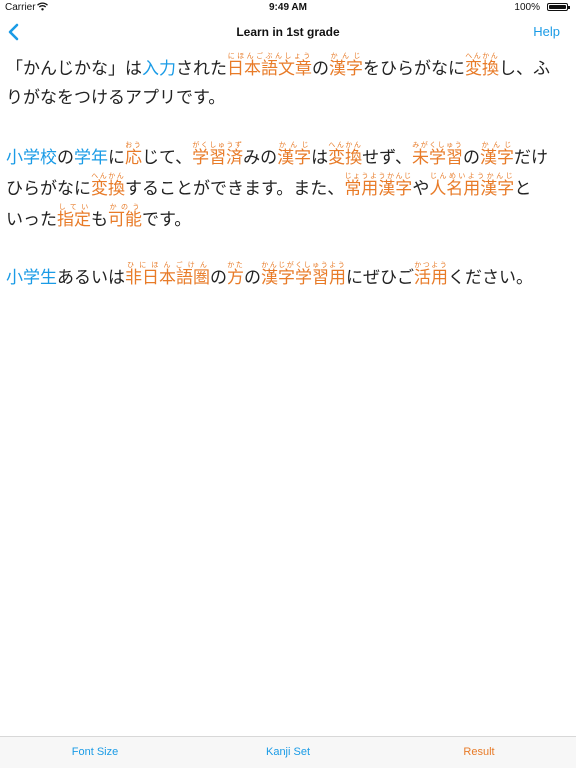 The height and width of the screenshot is (768, 576). Describe the element at coordinates (287, 98) in the screenshot. I see `text-line: りがなをつけるアプリです。` at that location.